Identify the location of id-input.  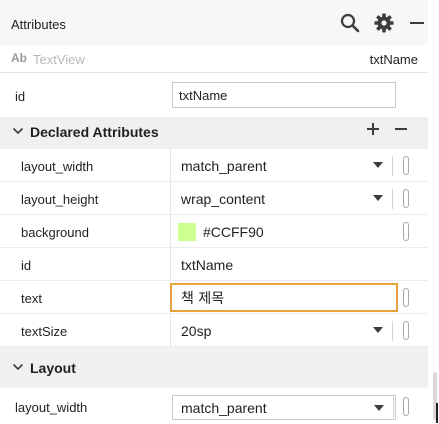
(284, 95).